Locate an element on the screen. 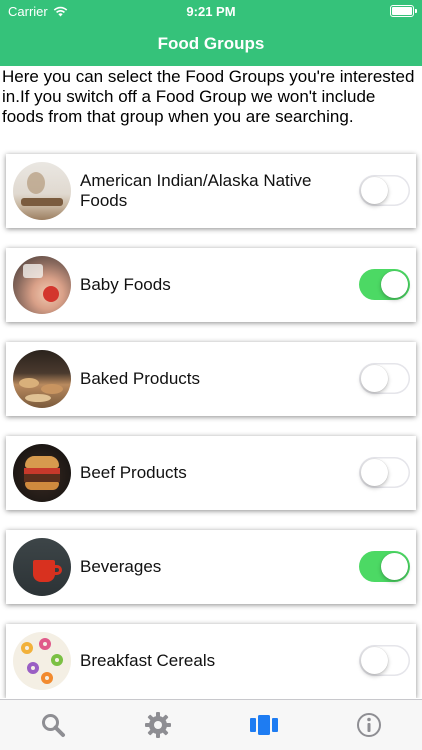  tab-info is located at coordinates (369, 725).